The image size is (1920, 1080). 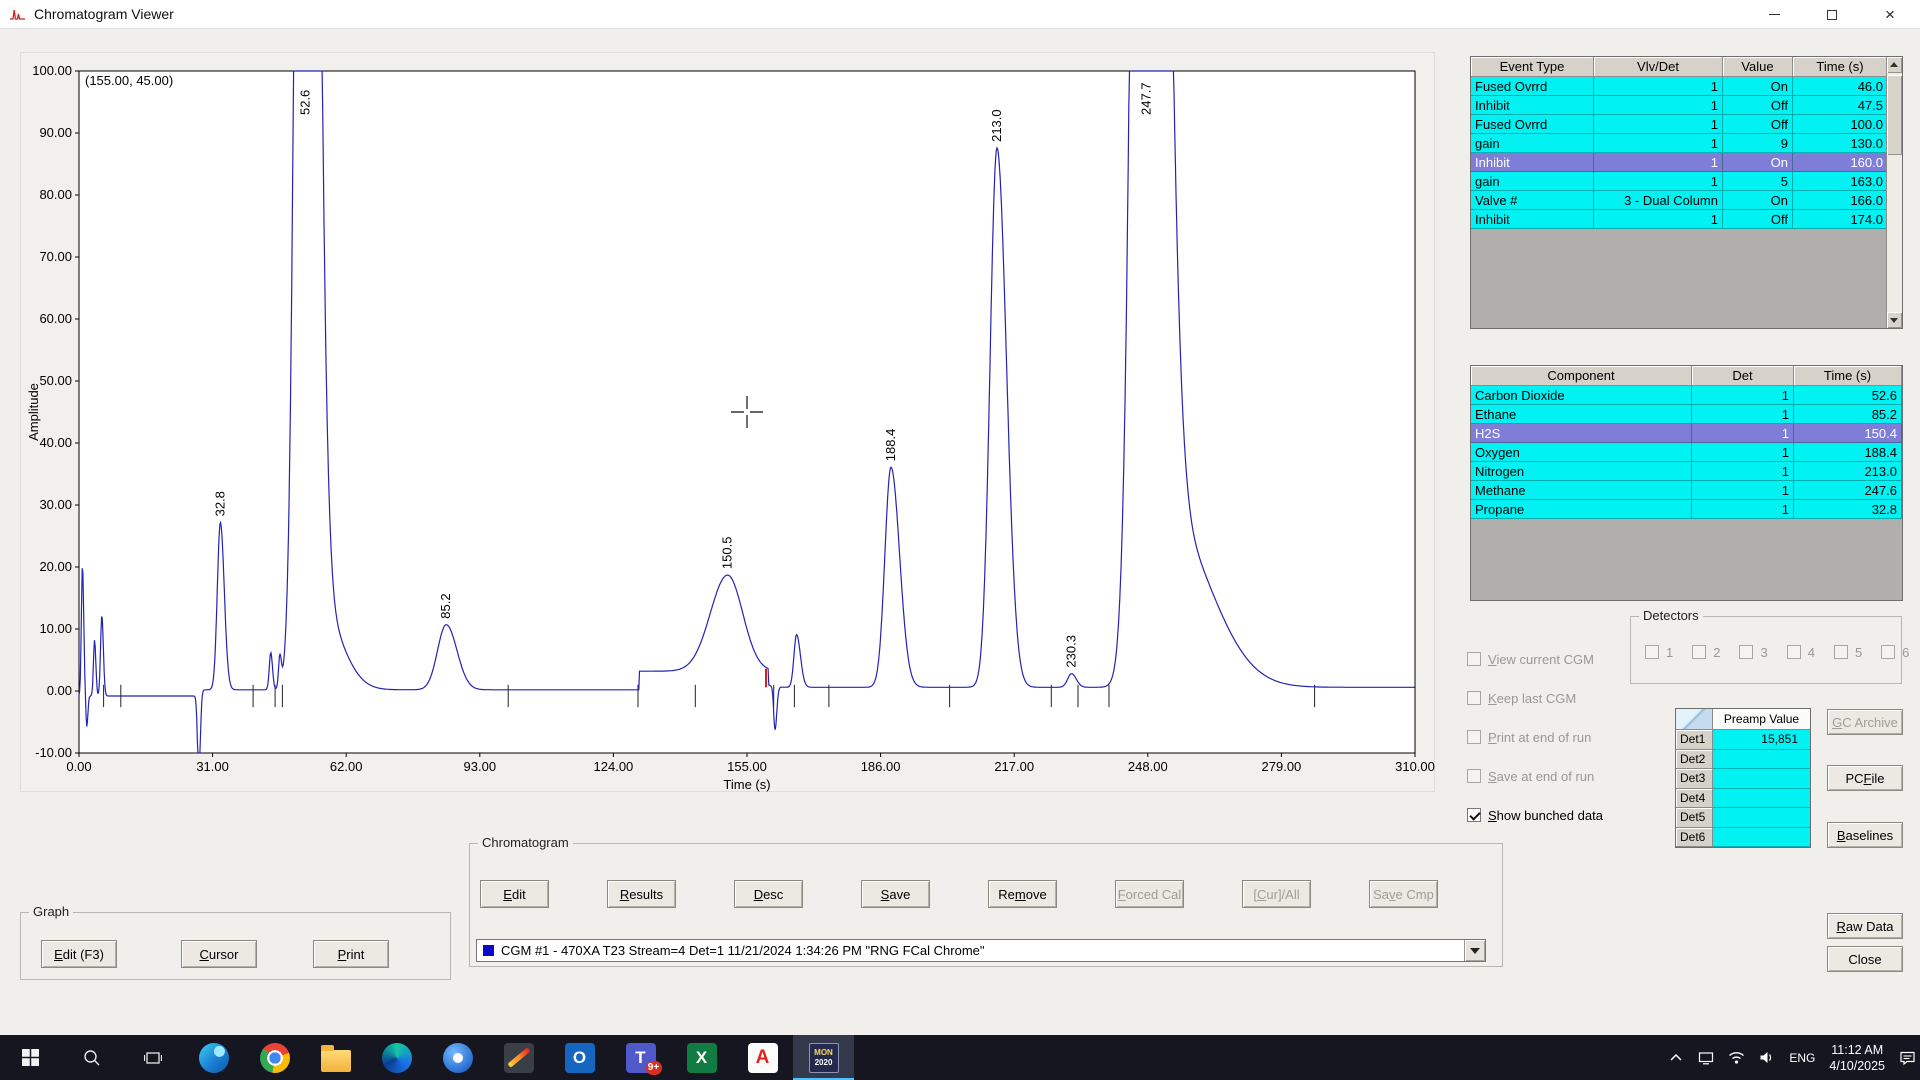 What do you see at coordinates (1736, 1057) in the screenshot?
I see `tray-network-icon` at bounding box center [1736, 1057].